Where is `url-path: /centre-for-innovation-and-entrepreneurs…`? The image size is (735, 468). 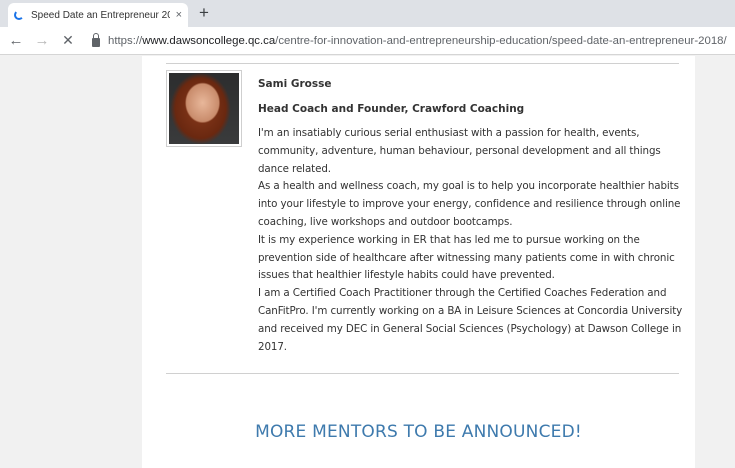 url-path: /centre-for-innovation-and-entrepreneurs… is located at coordinates (501, 40).